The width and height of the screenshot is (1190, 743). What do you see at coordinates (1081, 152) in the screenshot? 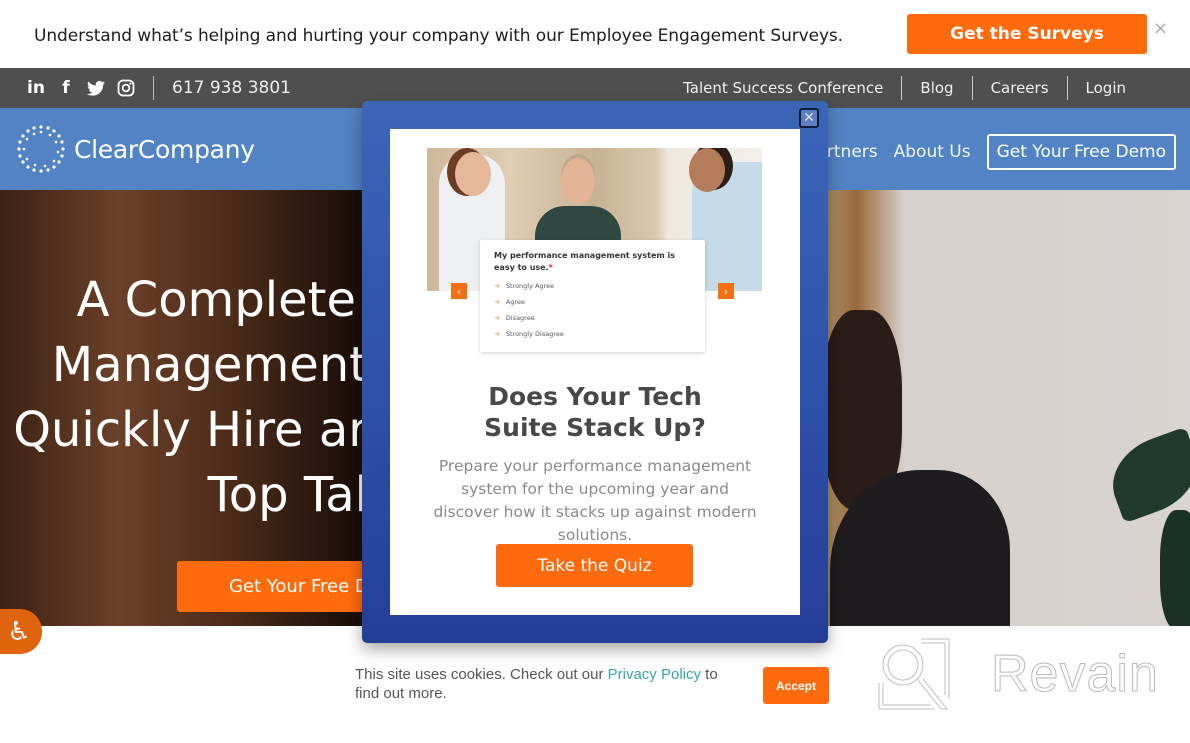
I see `nav-free-demo-button: Get Your Free Demo` at bounding box center [1081, 152].